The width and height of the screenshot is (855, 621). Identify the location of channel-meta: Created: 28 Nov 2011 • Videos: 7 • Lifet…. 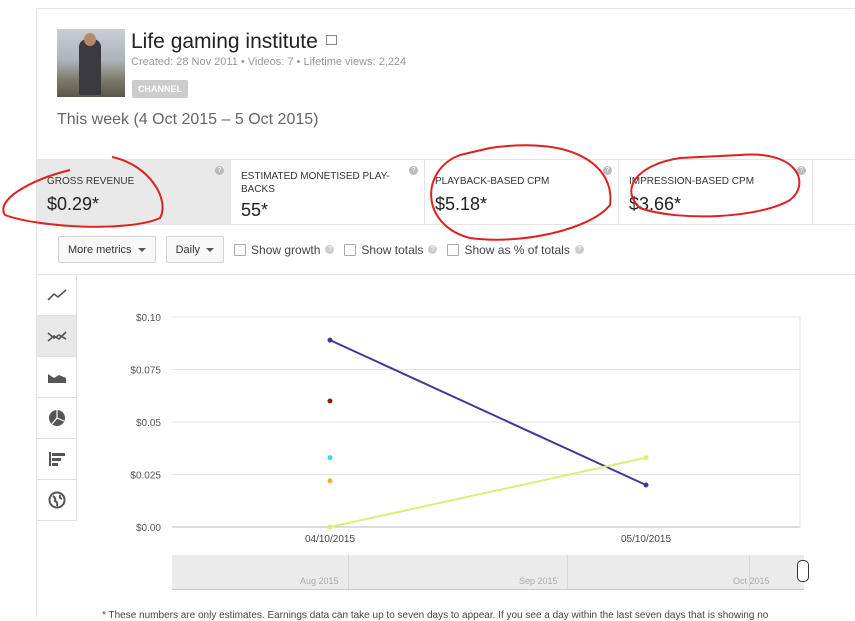
(269, 62).